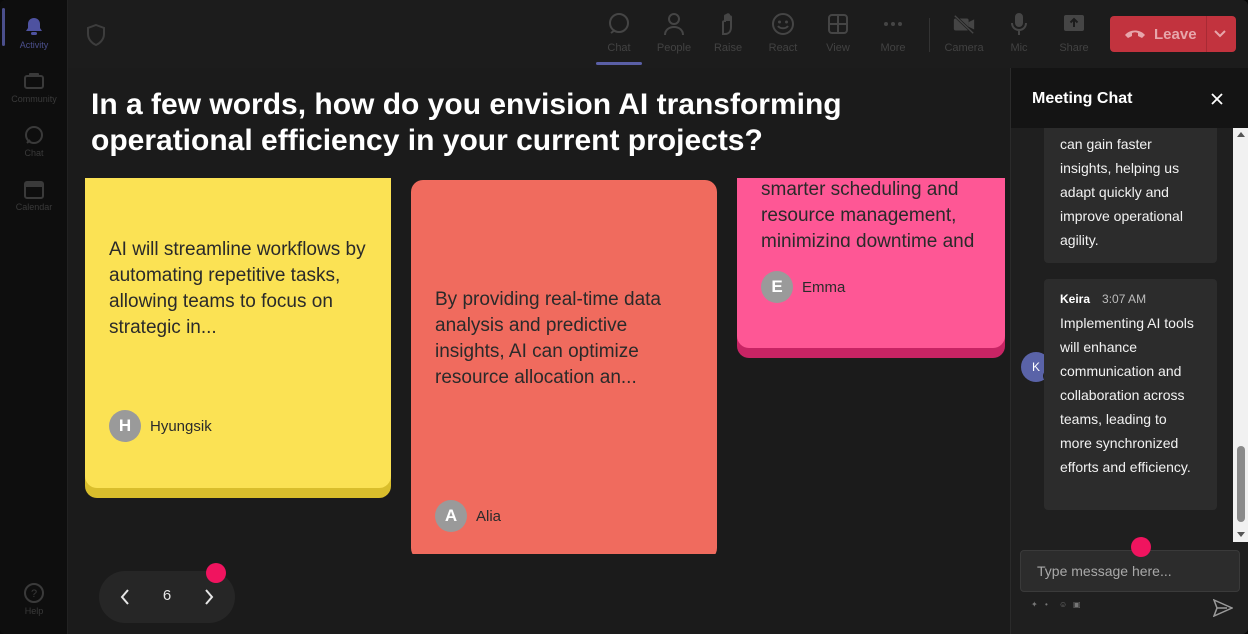 Image resolution: width=1248 pixels, height=634 pixels. What do you see at coordinates (1241, 484) in the screenshot?
I see `scroll-thumb` at bounding box center [1241, 484].